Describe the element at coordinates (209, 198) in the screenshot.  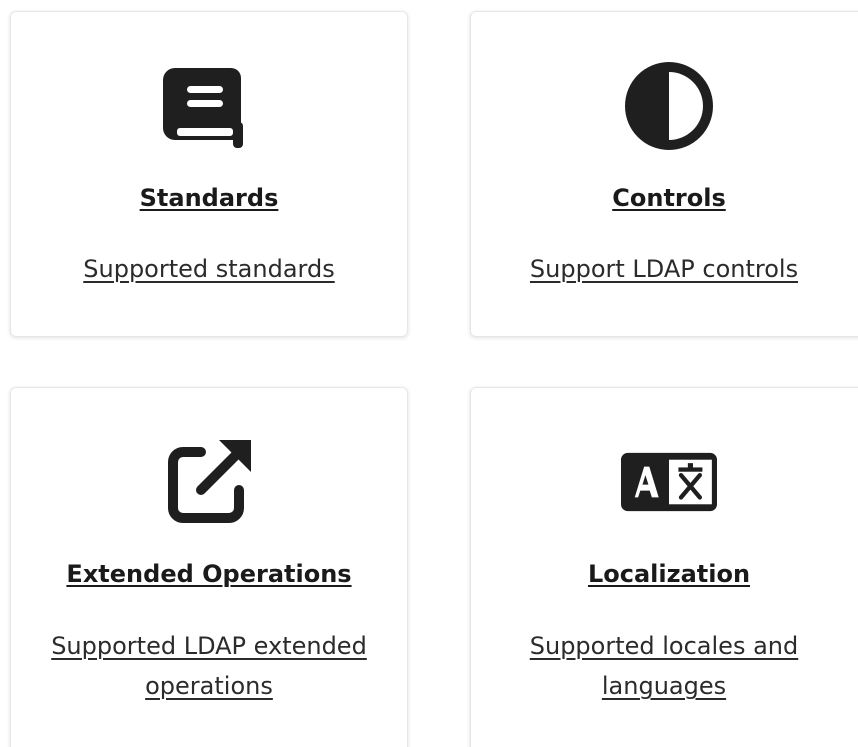
I see `card-title: Standards` at that location.